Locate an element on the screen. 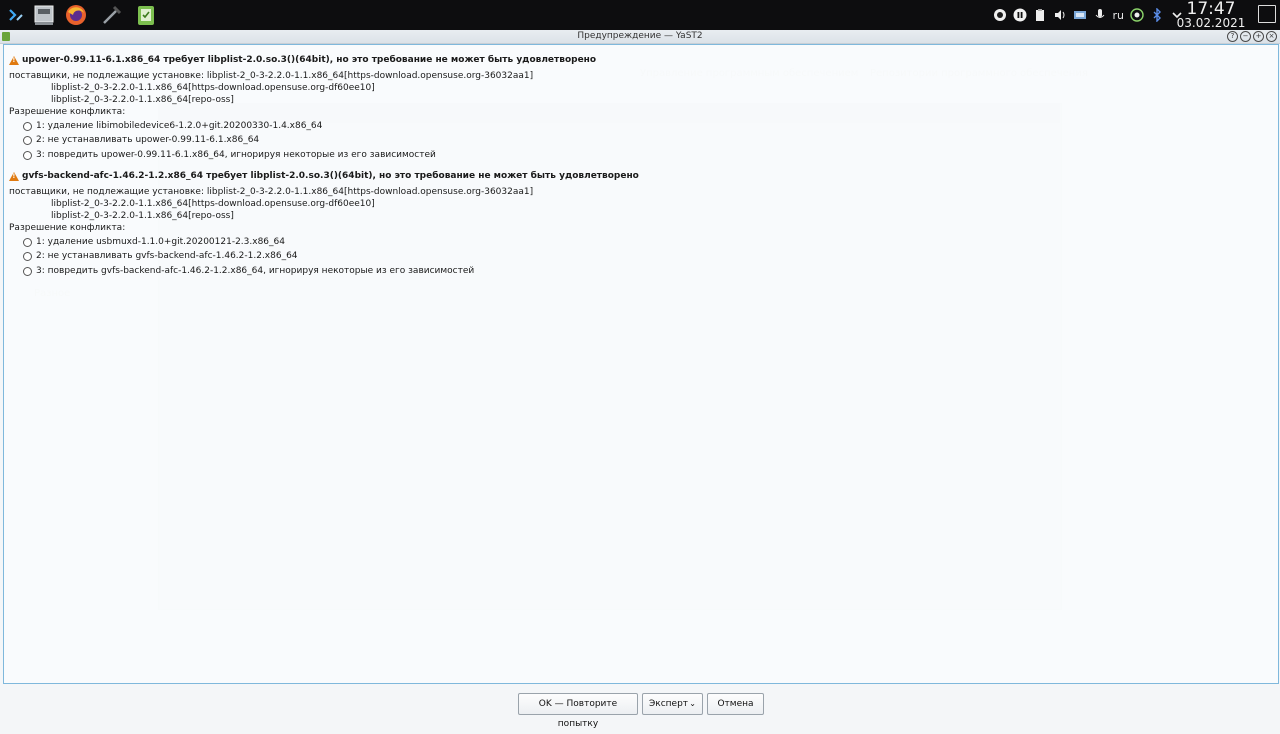  clock: 17:47 03.02.2021 is located at coordinates (1211, 15).